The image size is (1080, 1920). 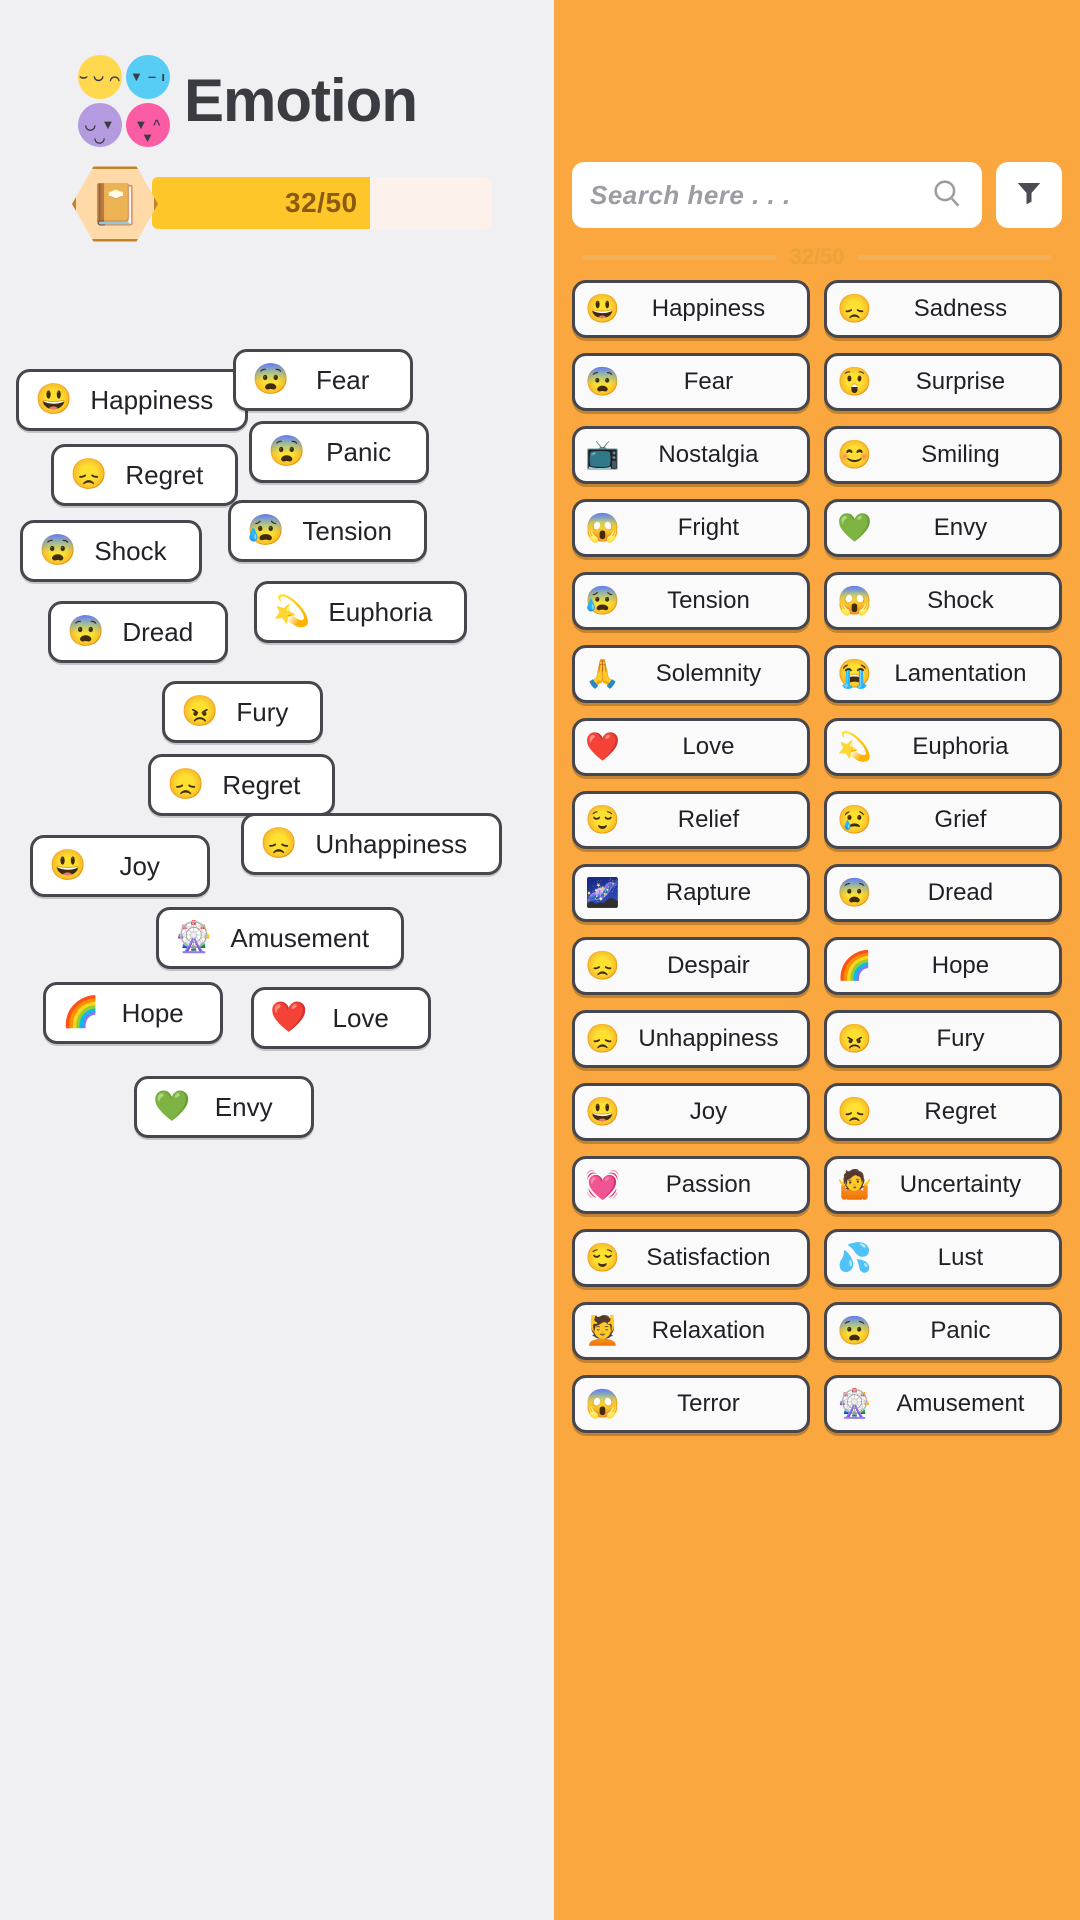 I want to click on search-icon, so click(x=947, y=195).